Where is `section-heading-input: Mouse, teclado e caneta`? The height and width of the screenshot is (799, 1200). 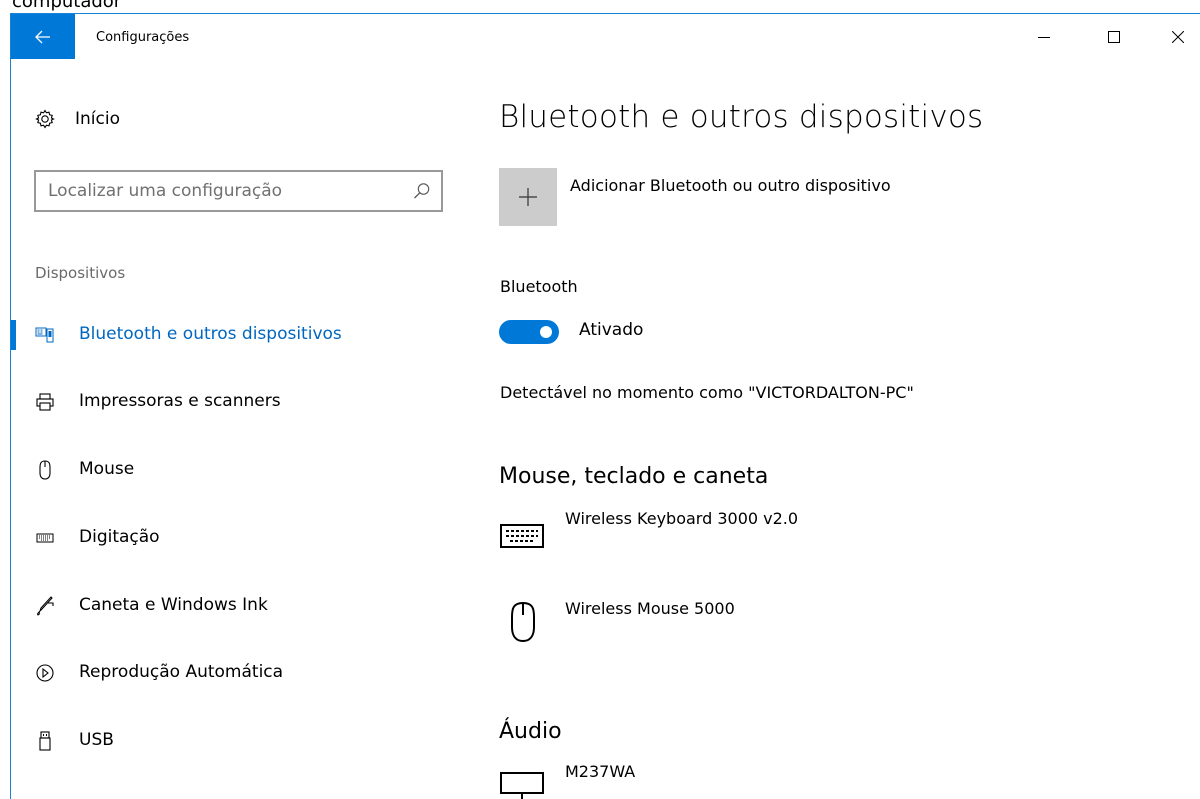
section-heading-input: Mouse, teclado e caneta is located at coordinates (634, 476).